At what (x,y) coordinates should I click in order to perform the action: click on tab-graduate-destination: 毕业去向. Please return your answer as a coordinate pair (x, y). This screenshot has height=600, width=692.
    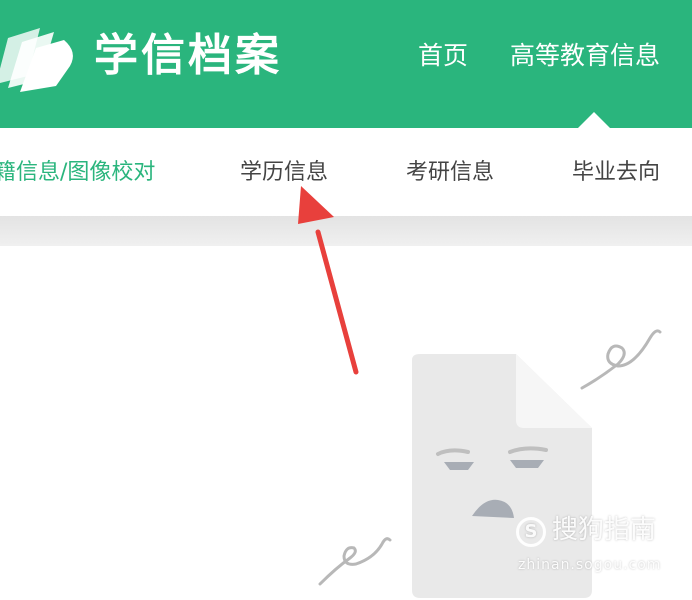
    Looking at the image, I should click on (616, 173).